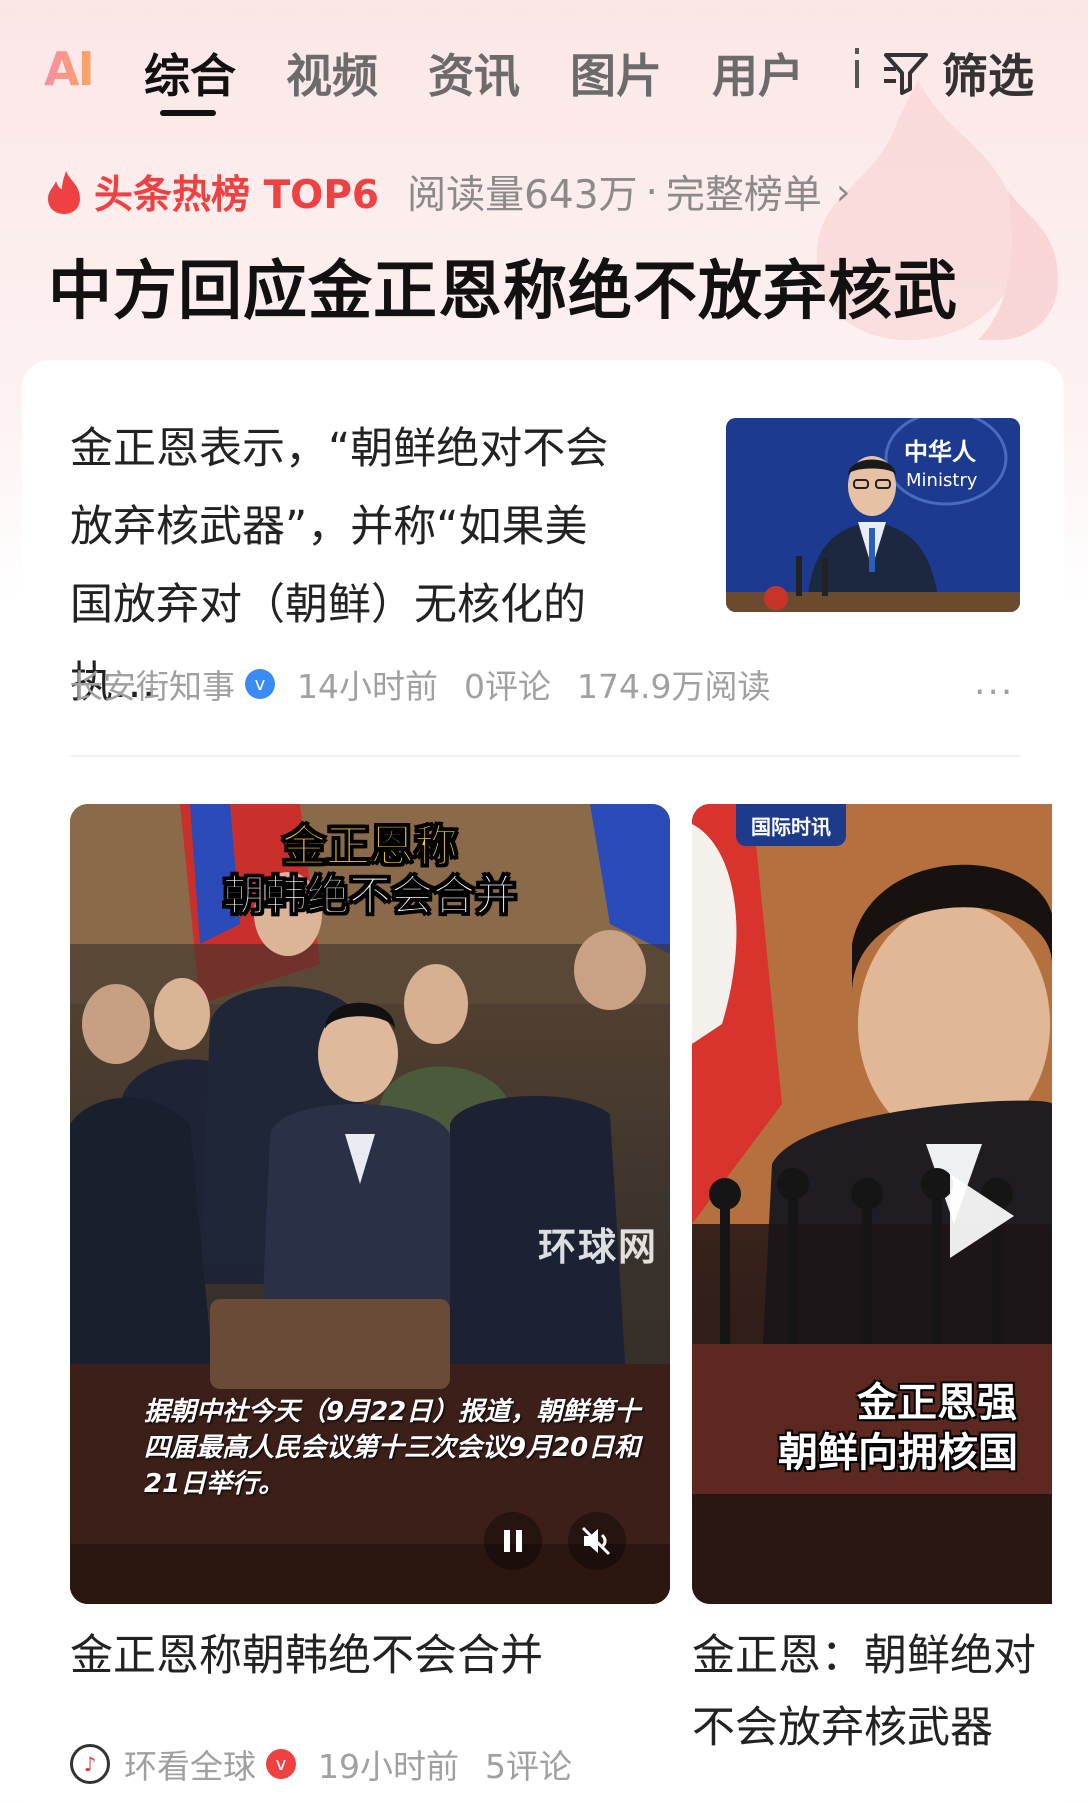  I want to click on article-meta: 长安街知事 v 14小时前 0评论 174.9万阅读, so click(420, 684).